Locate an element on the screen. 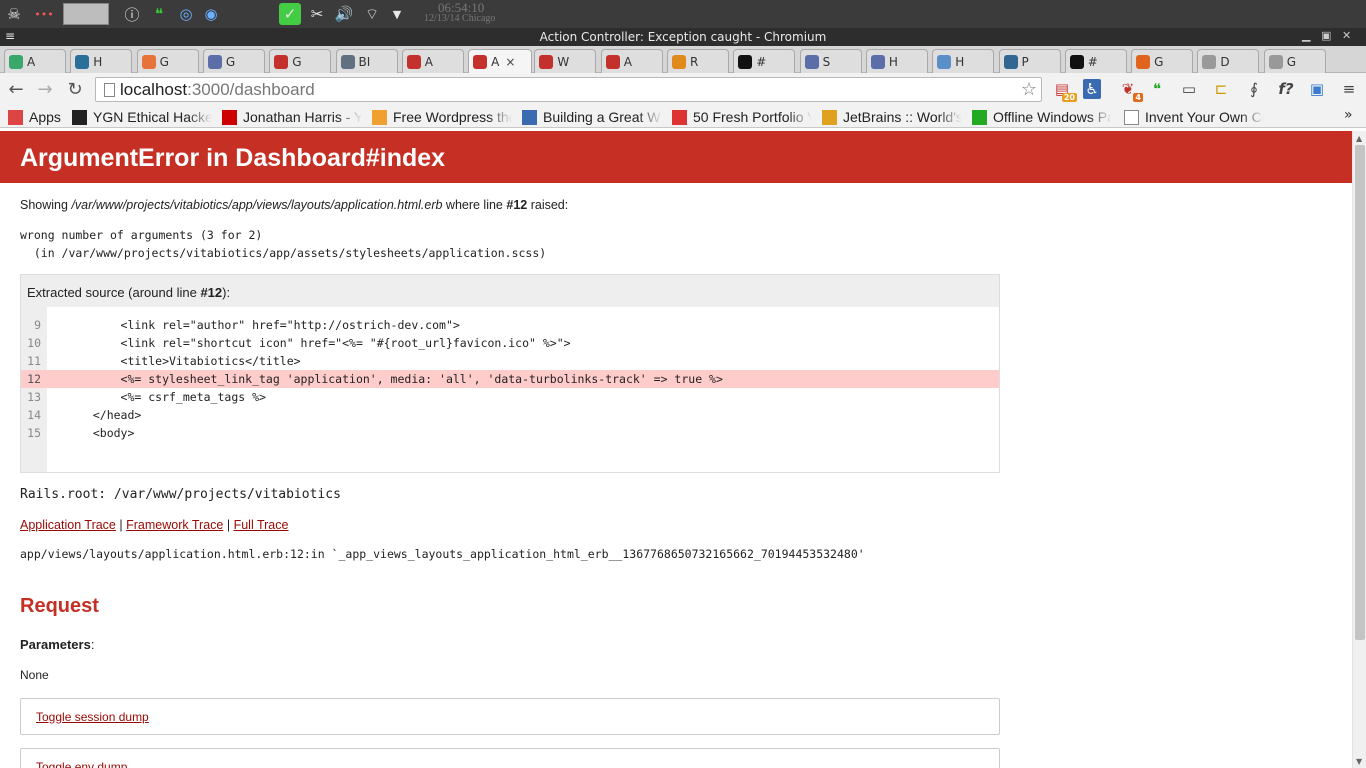 This screenshot has width=1366, height=768. toggle-env-dump-link: Toggle env dump is located at coordinates (81, 764).